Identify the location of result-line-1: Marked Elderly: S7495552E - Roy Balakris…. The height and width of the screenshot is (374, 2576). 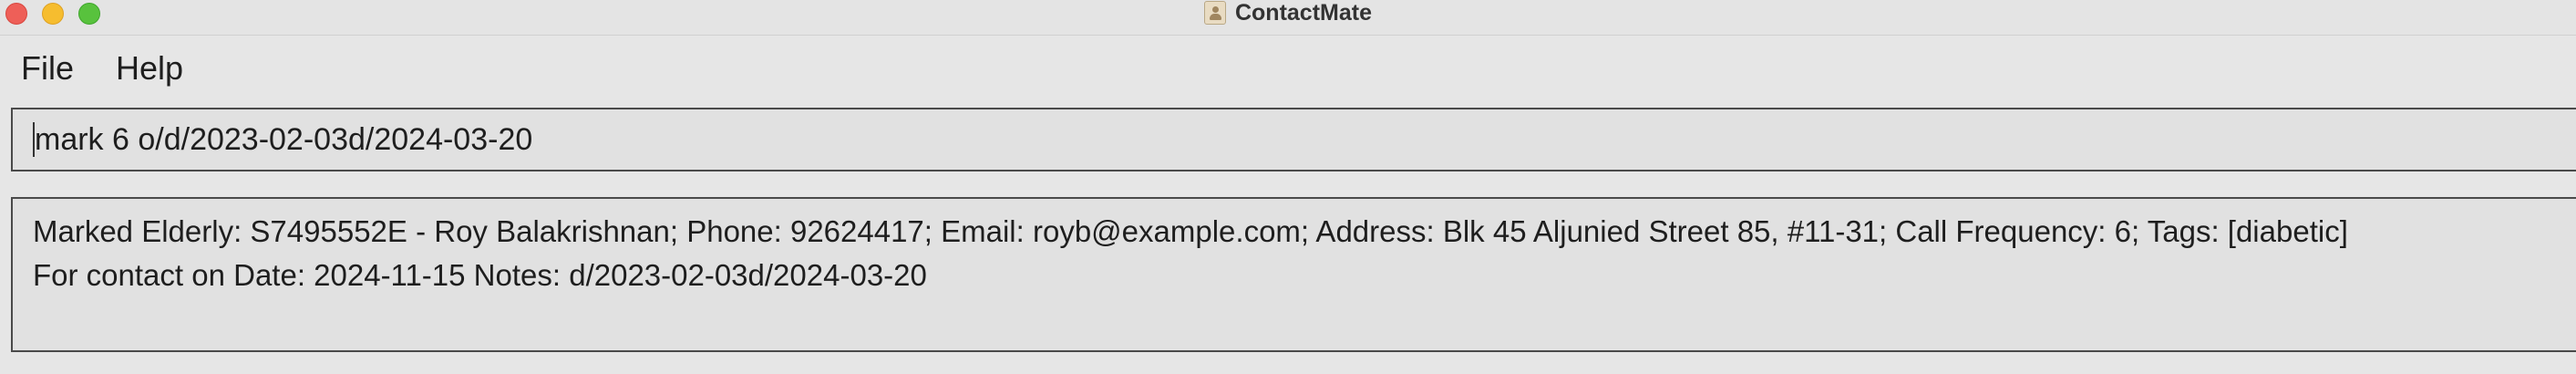
(1190, 231).